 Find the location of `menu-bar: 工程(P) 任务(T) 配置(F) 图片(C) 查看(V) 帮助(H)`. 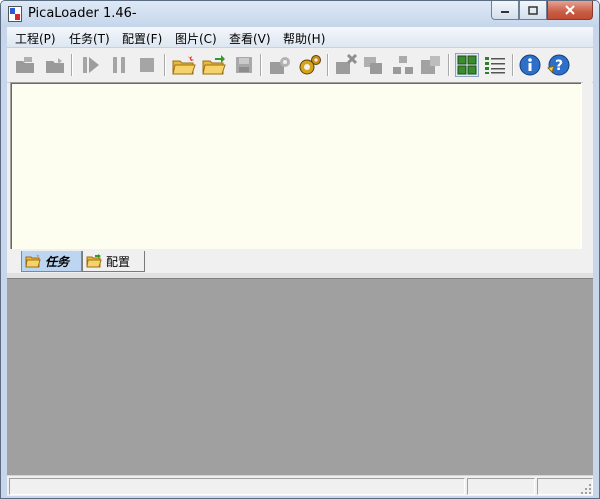

menu-bar: 工程(P) 任务(T) 配置(F) 图片(C) 查看(V) 帮助(H) is located at coordinates (300, 37).